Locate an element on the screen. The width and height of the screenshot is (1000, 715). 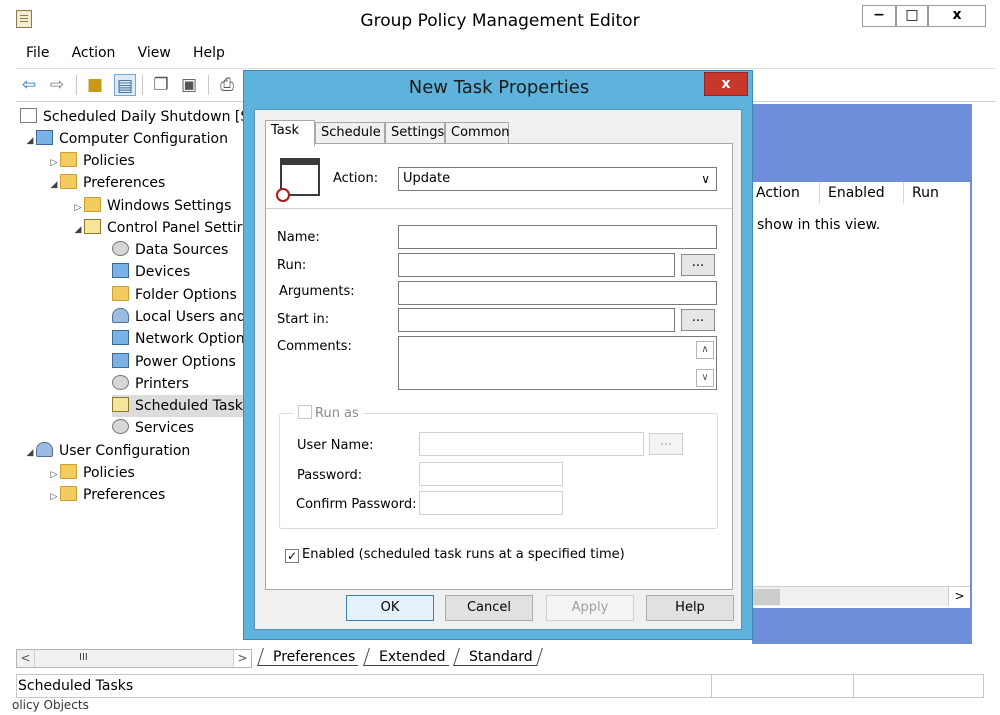
tree-data-sources: Data Sources is located at coordinates (170, 250).